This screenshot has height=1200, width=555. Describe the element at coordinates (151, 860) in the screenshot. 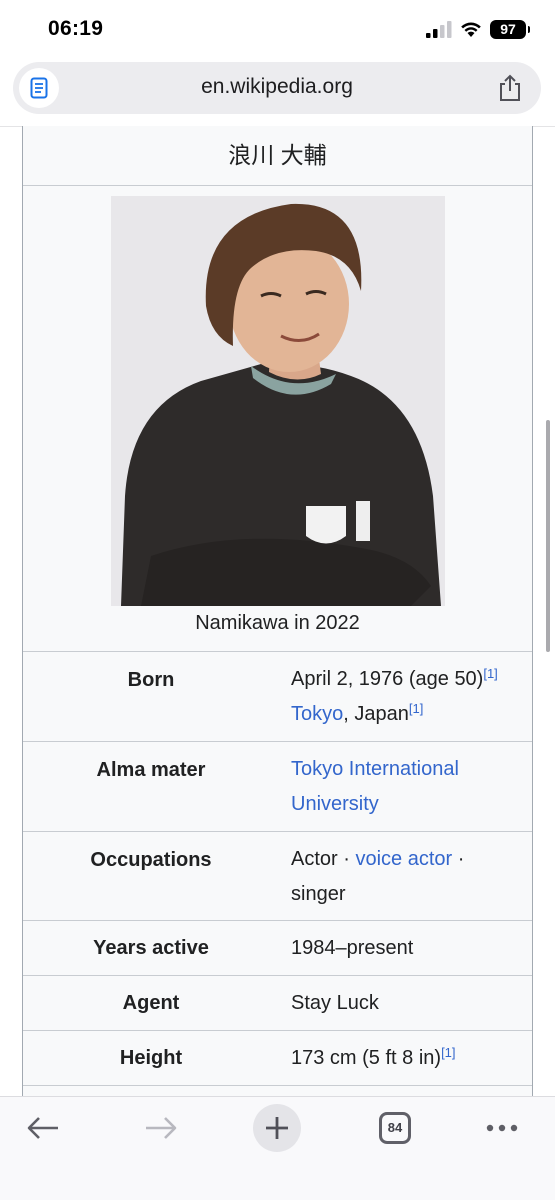

I see `label-occupations: Occupations` at that location.